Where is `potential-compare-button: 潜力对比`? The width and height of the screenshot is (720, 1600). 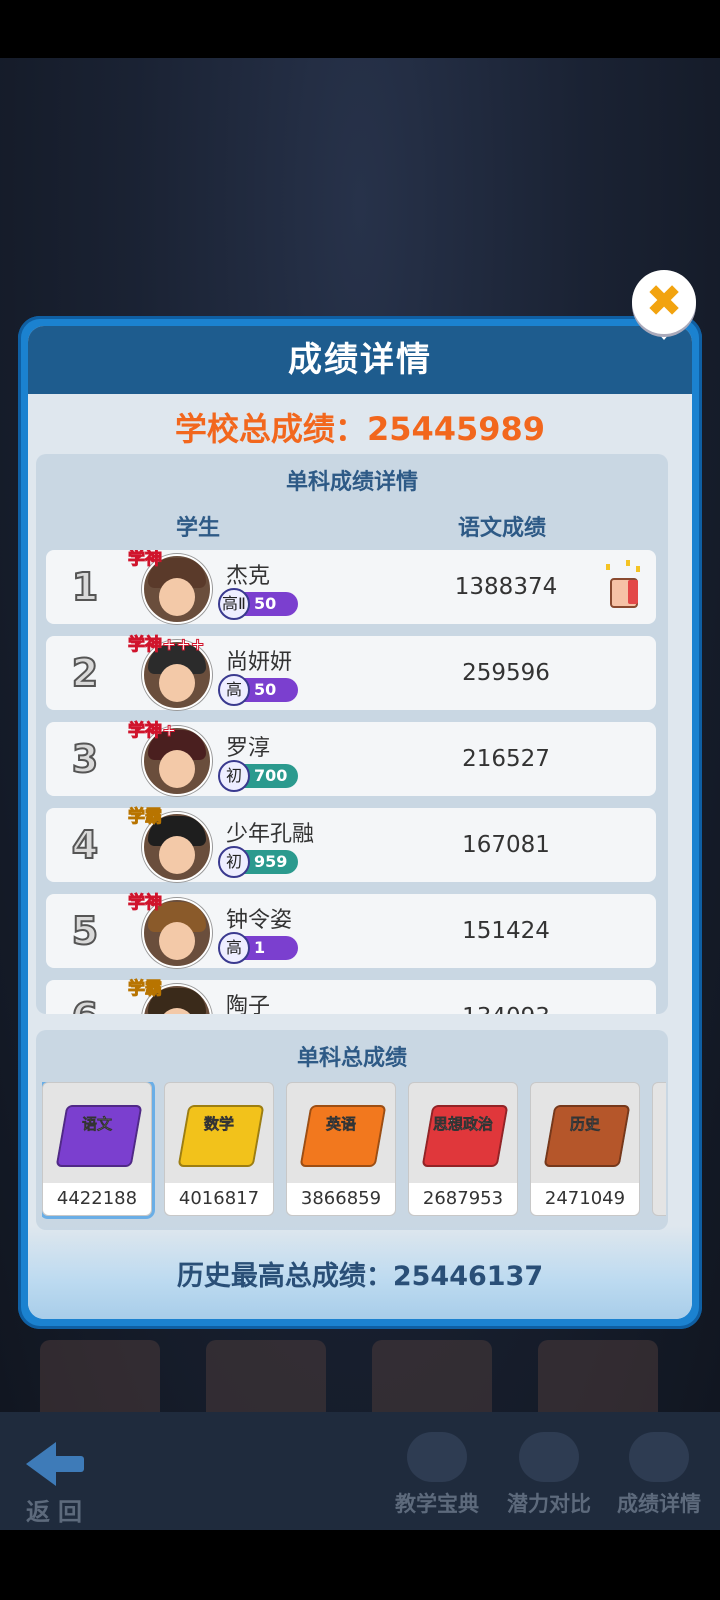
potential-compare-button: 潜力对比 is located at coordinates (549, 1477).